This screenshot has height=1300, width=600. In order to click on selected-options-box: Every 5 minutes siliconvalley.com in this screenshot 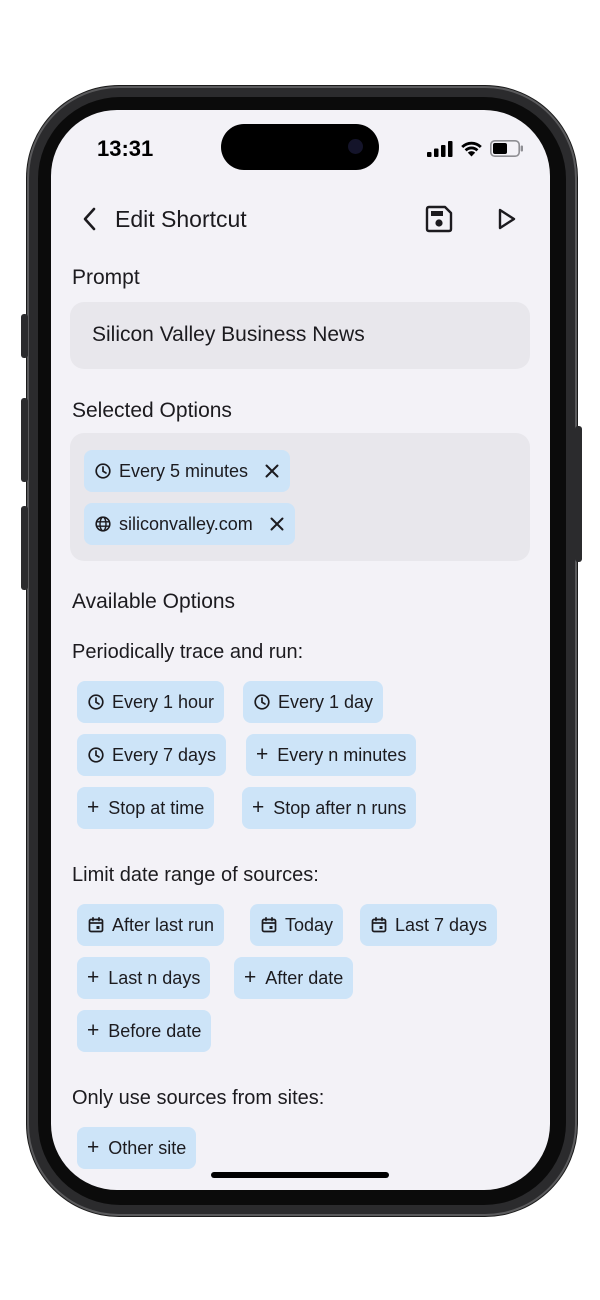, I will do `click(300, 497)`.